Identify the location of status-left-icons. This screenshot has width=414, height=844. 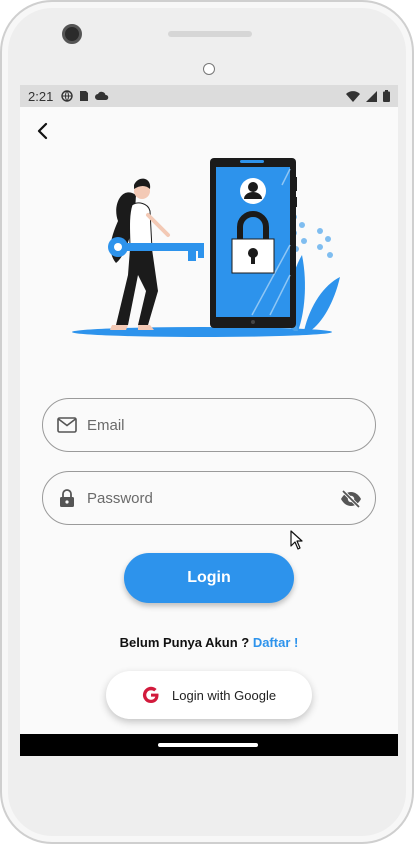
(85, 96).